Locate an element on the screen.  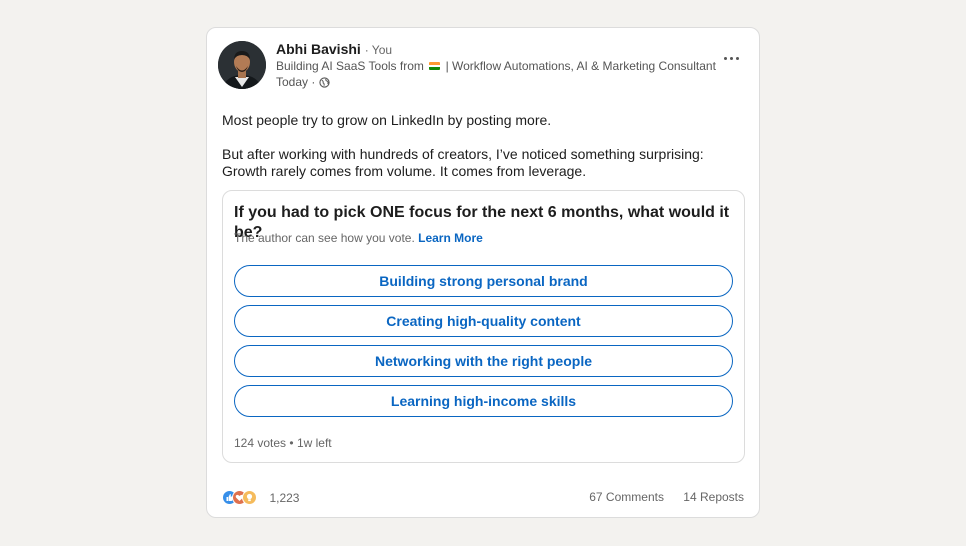
poll-note-text: The author can see how you vote. is located at coordinates (324, 238).